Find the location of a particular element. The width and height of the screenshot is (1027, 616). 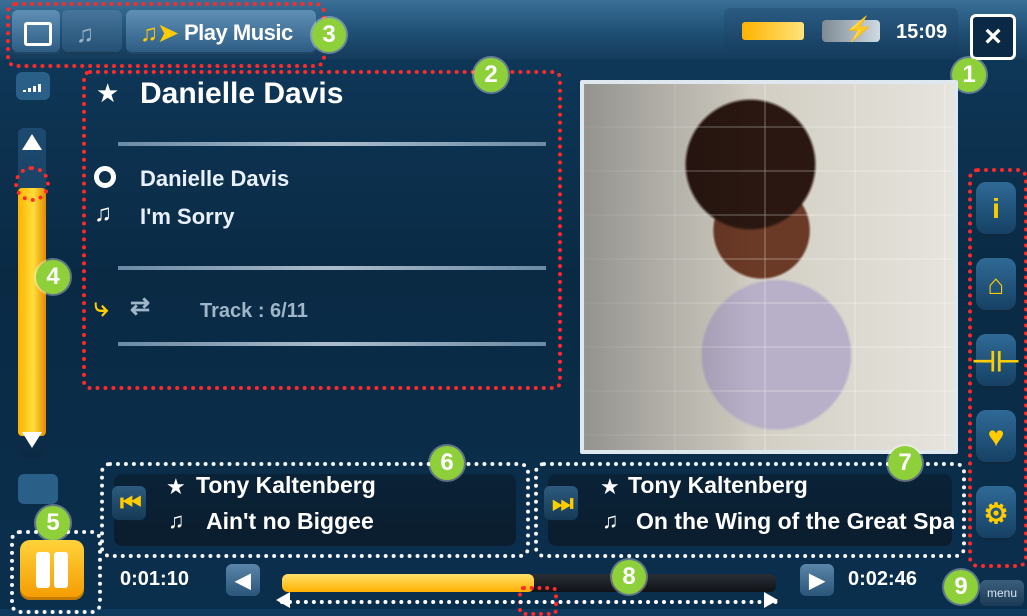

track-number: Track : 6/11 is located at coordinates (254, 311).